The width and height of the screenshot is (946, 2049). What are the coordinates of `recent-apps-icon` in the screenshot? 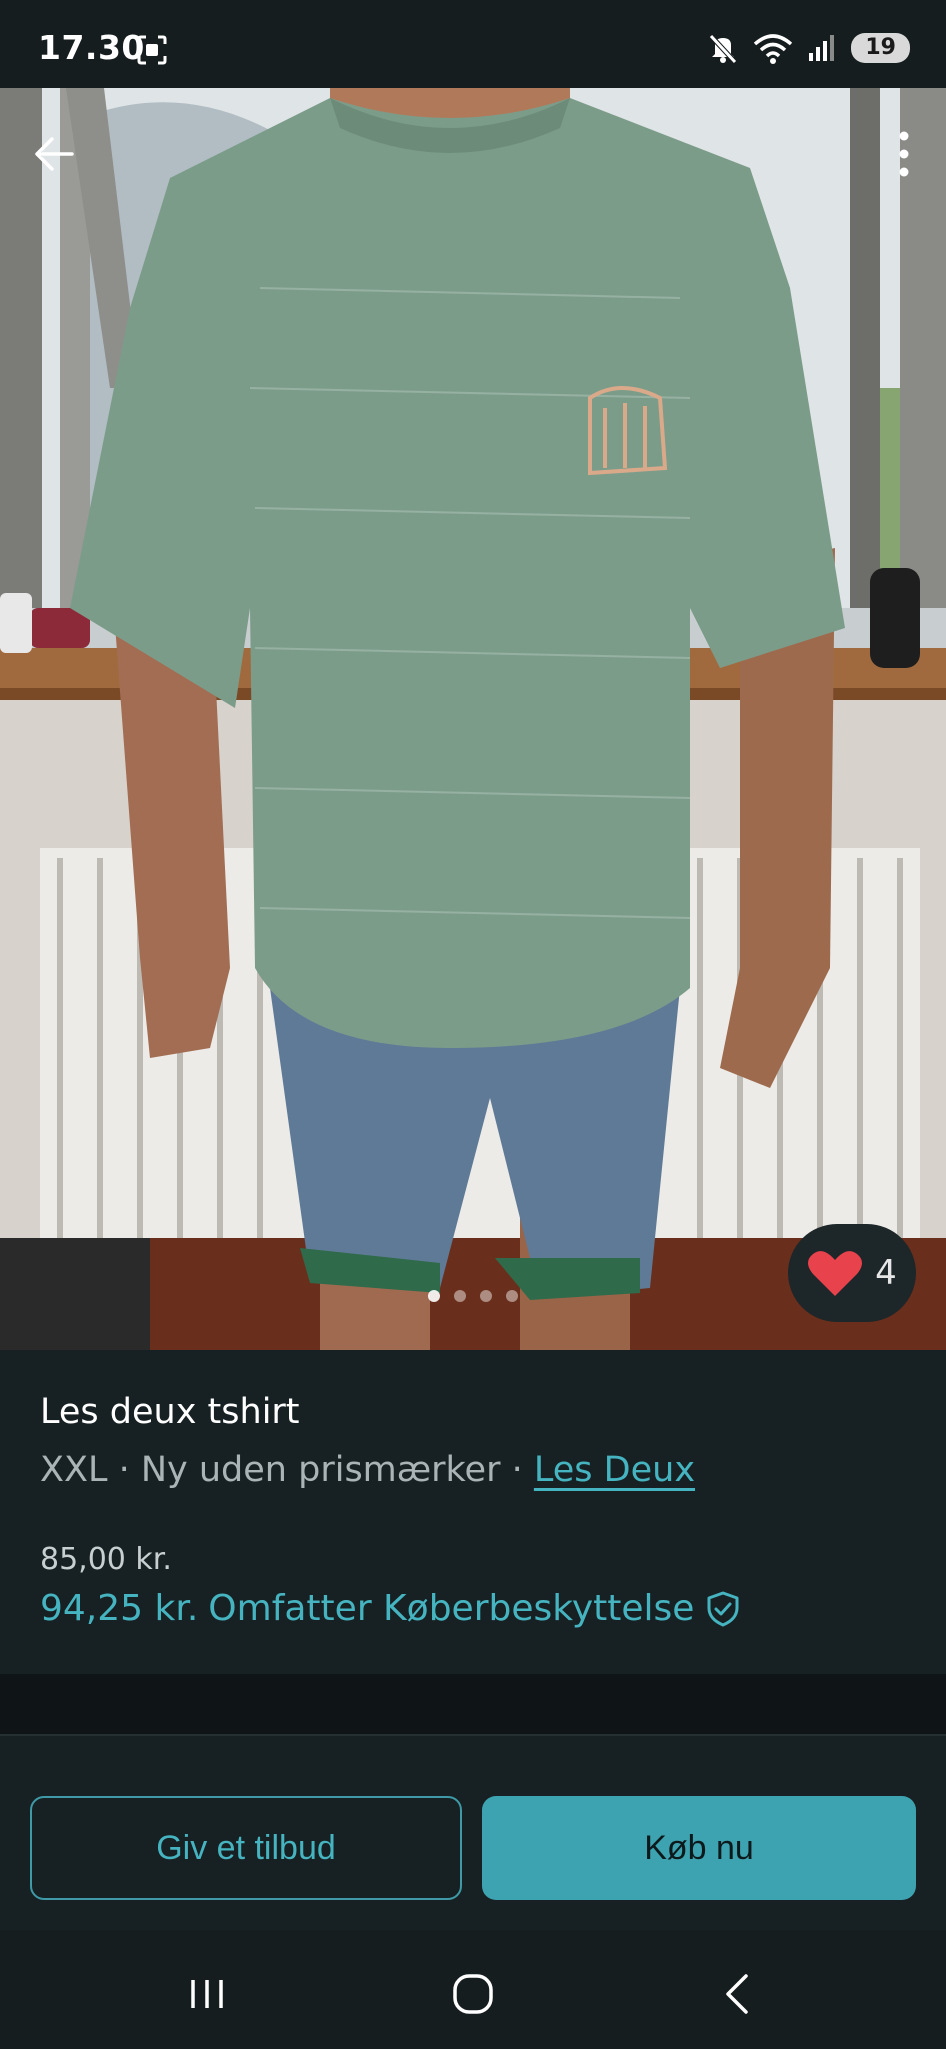 It's located at (207, 1994).